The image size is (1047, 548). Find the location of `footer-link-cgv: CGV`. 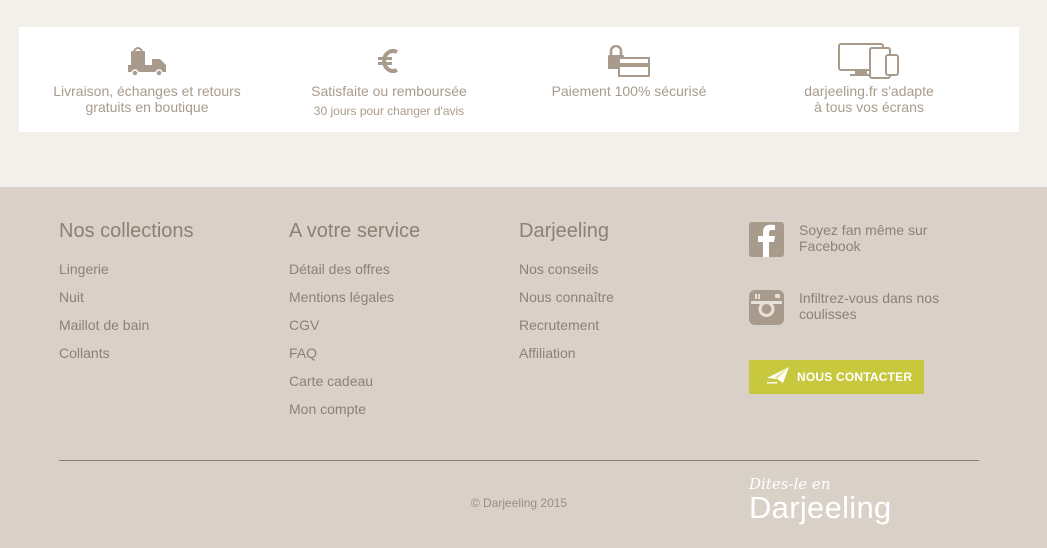

footer-link-cgv: CGV is located at coordinates (354, 325).